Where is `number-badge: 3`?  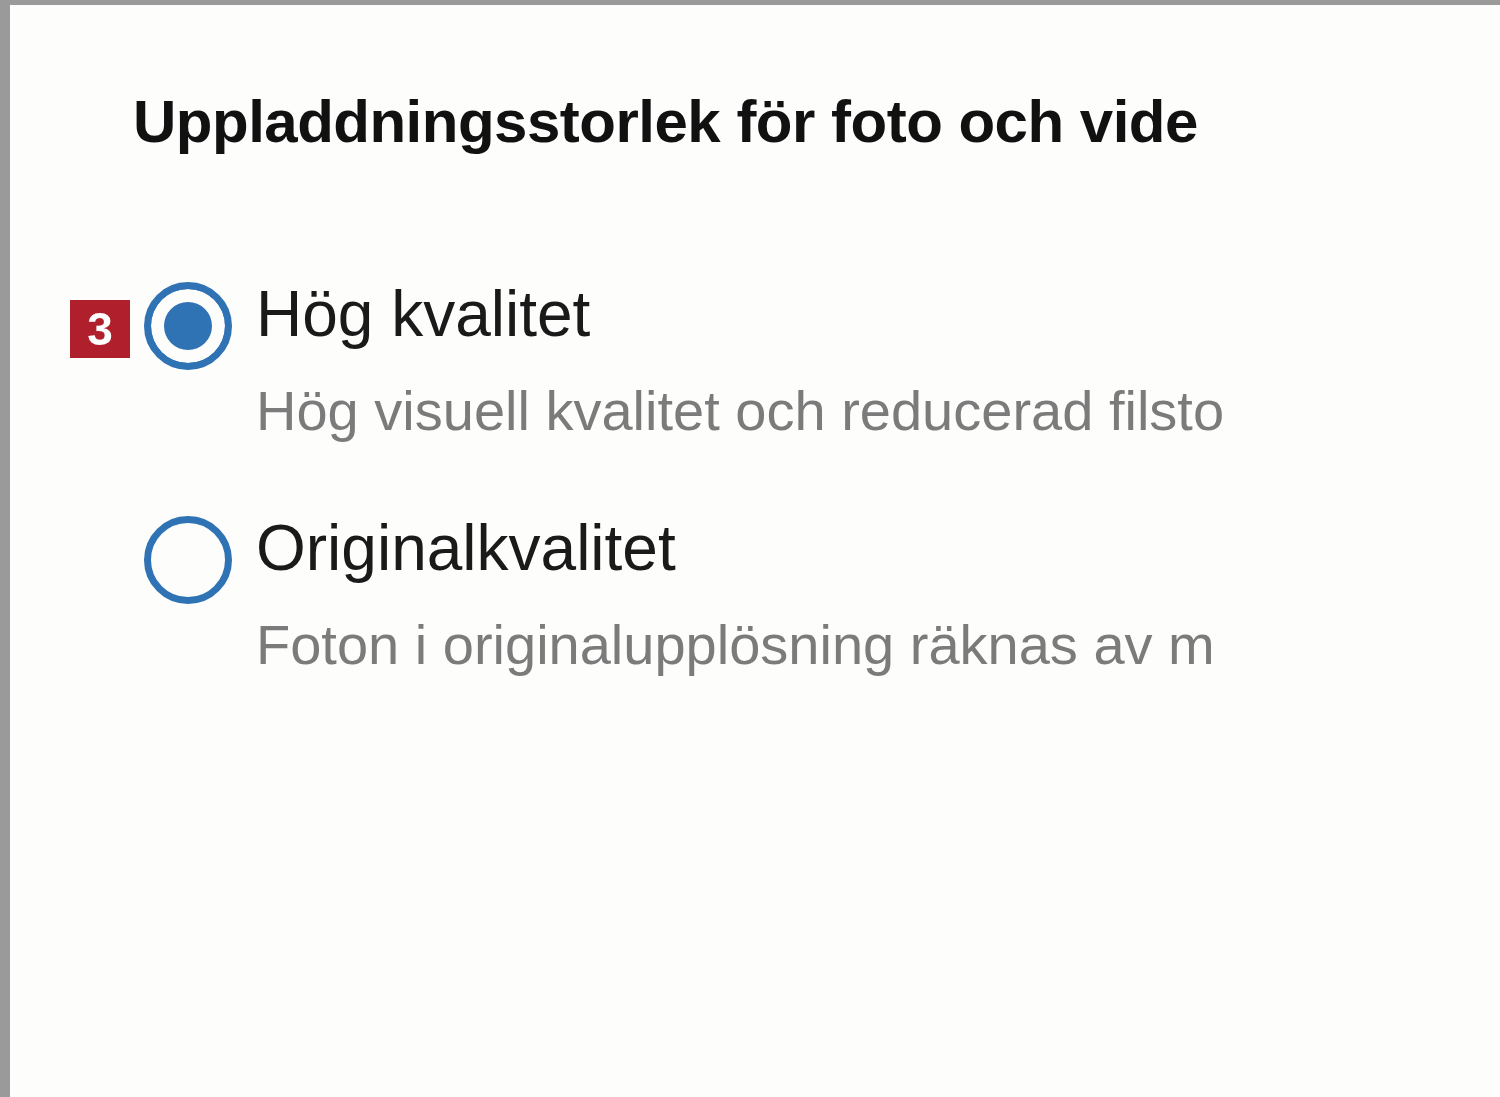 number-badge: 3 is located at coordinates (100, 329).